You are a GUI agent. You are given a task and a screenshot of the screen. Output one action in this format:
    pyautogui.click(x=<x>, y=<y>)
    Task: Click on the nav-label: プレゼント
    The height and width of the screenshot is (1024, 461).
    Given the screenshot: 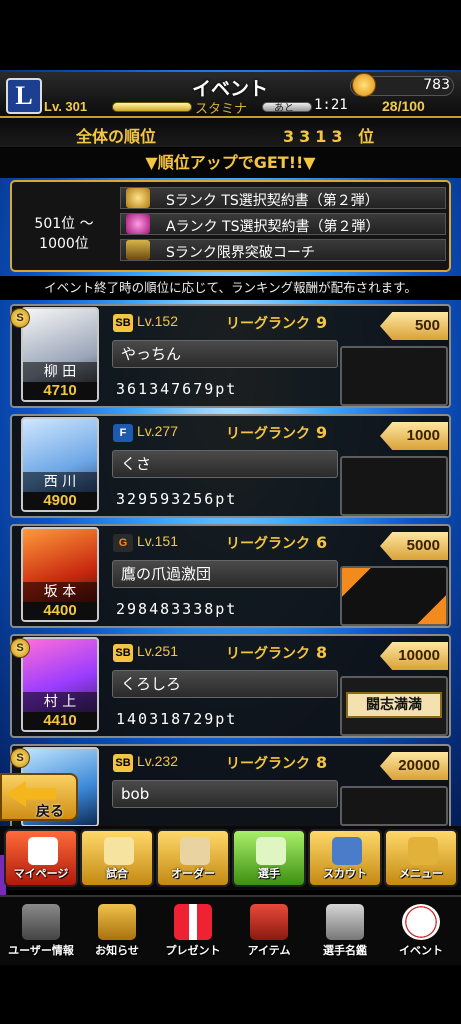 What is the action you would take?
    pyautogui.click(x=193, y=950)
    